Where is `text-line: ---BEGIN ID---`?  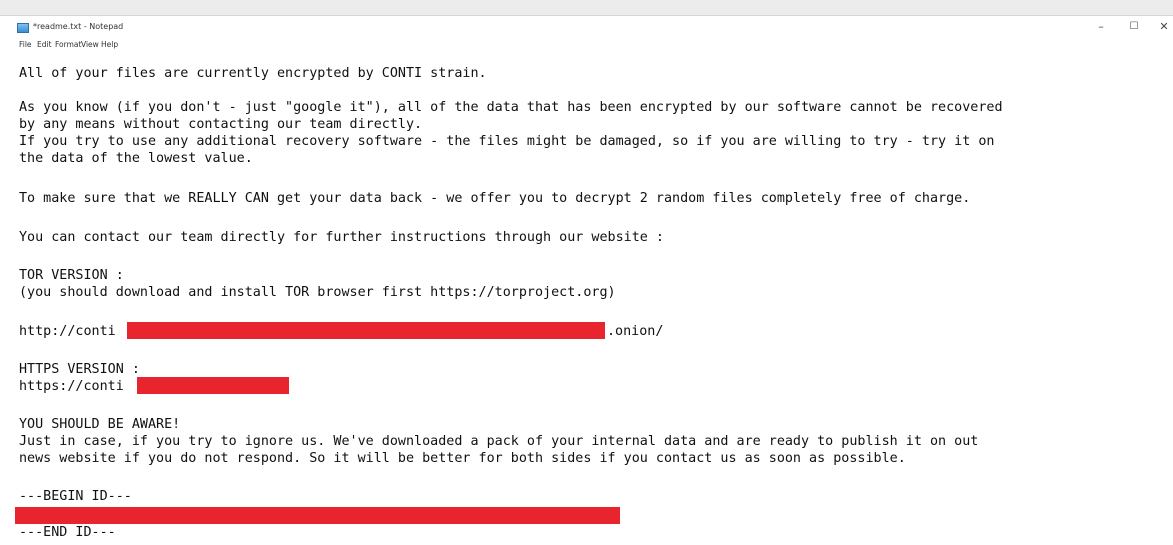 text-line: ---BEGIN ID--- is located at coordinates (75, 496).